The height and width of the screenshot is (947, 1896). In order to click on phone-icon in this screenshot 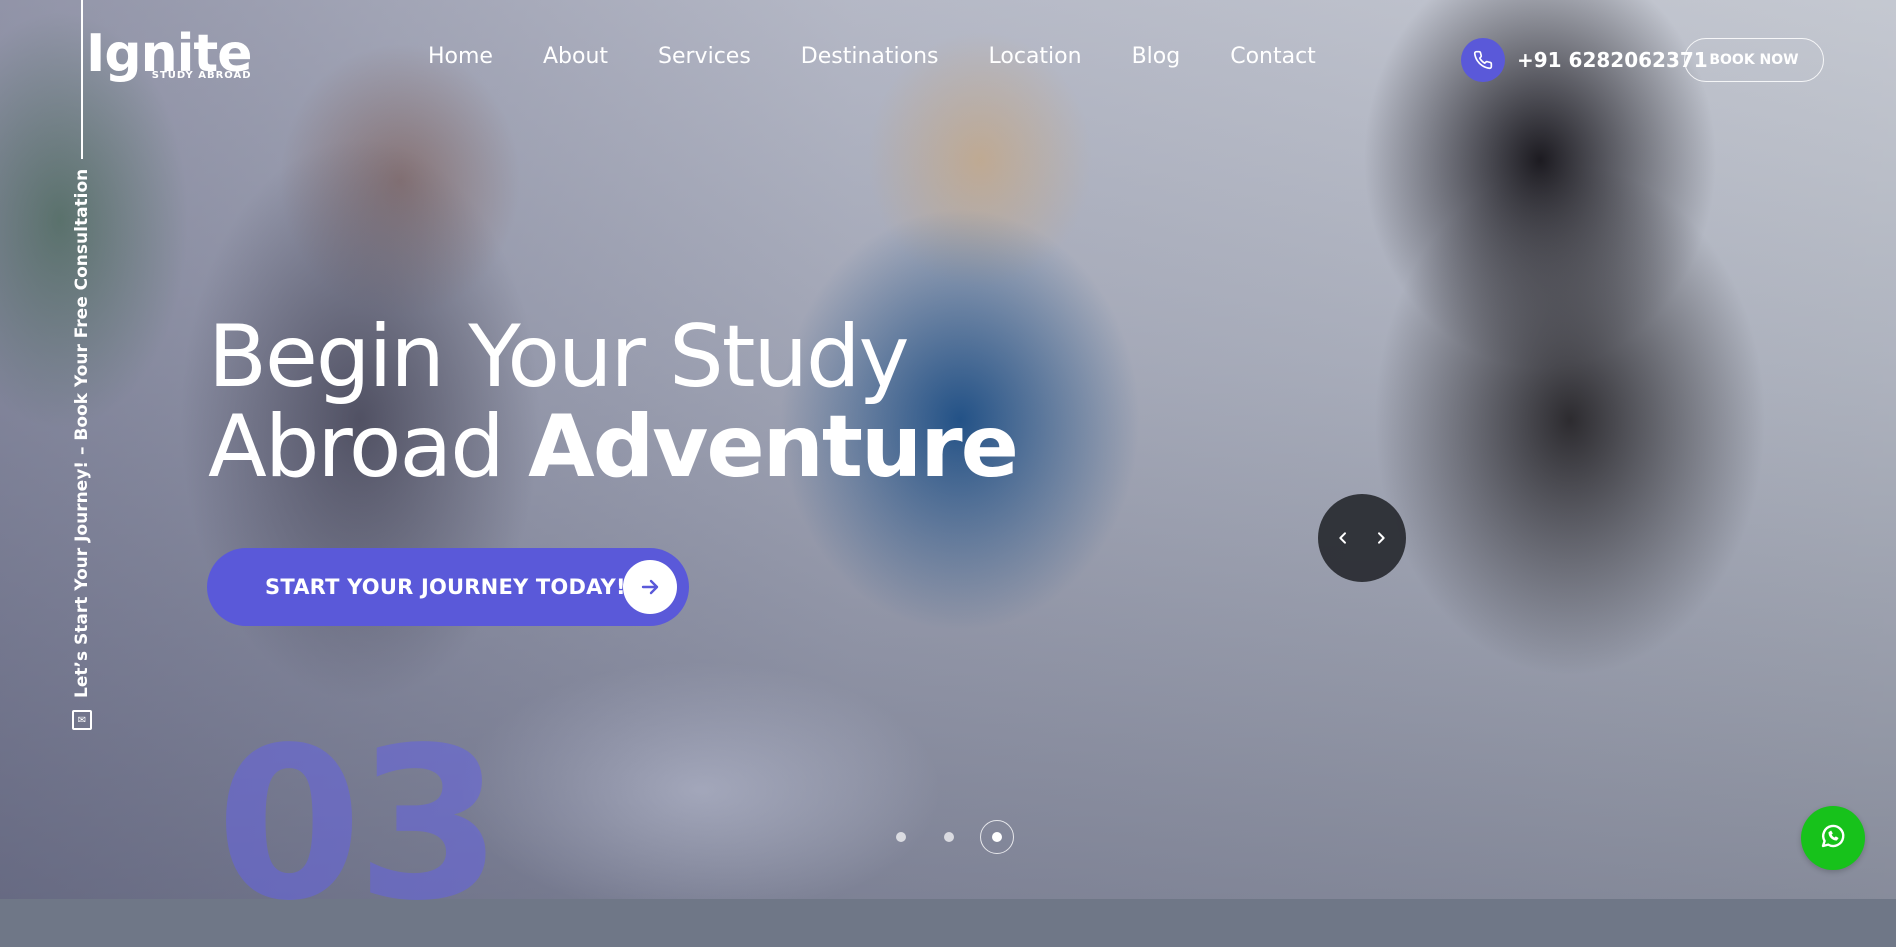, I will do `click(1483, 60)`.